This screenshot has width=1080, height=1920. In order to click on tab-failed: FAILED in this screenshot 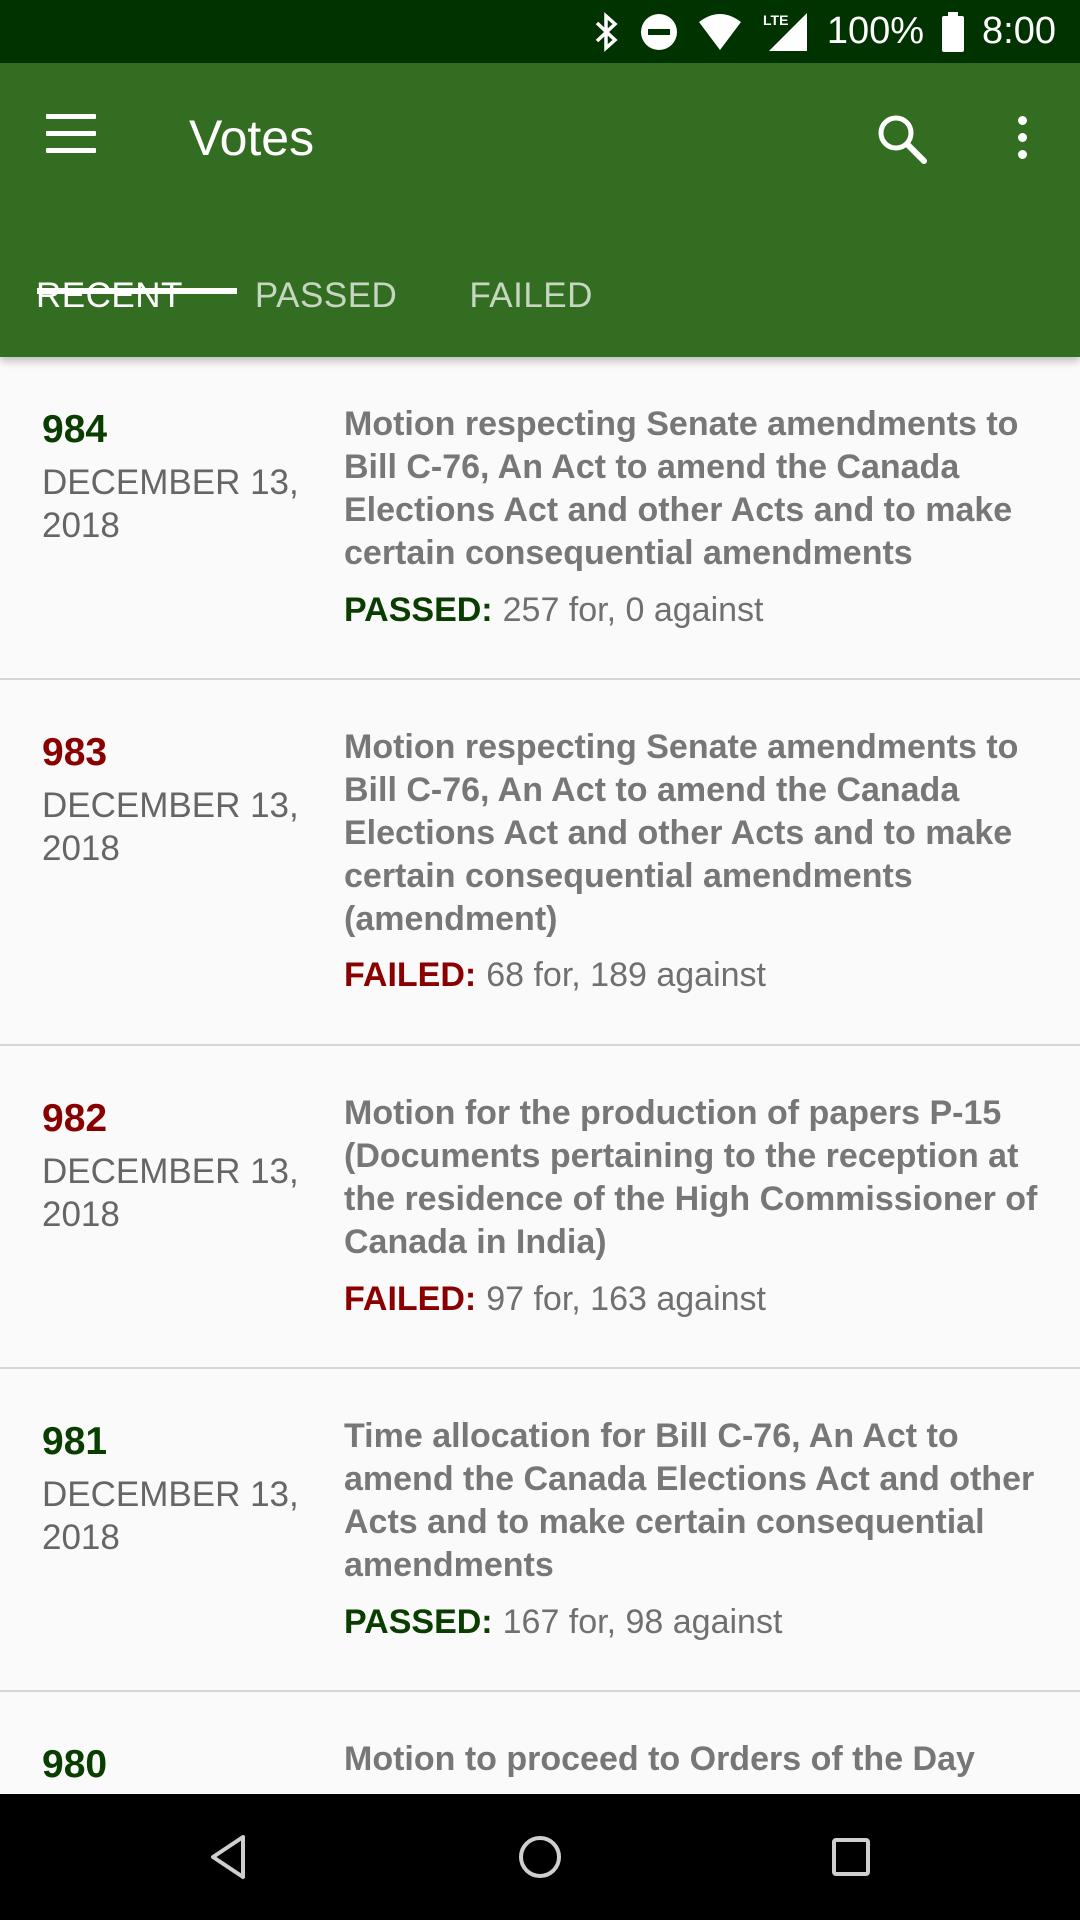, I will do `click(531, 316)`.